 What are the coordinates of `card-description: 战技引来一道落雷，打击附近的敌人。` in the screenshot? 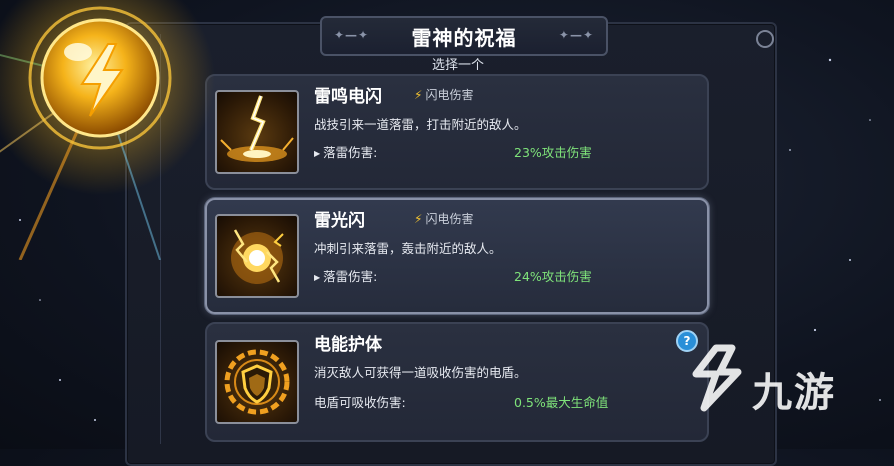 It's located at (420, 124).